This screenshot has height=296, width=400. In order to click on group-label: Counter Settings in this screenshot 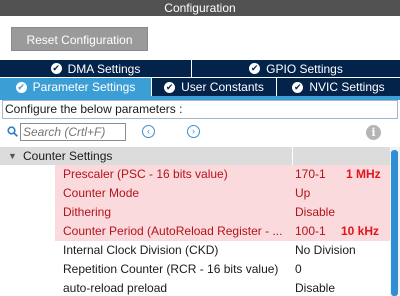, I will do `click(68, 156)`.